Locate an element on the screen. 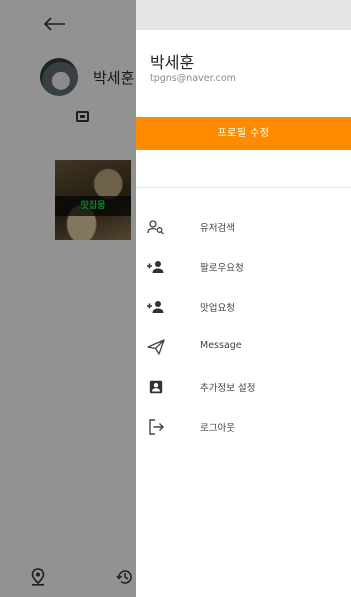 This screenshot has height=597, width=351. send-icon is located at coordinates (156, 347).